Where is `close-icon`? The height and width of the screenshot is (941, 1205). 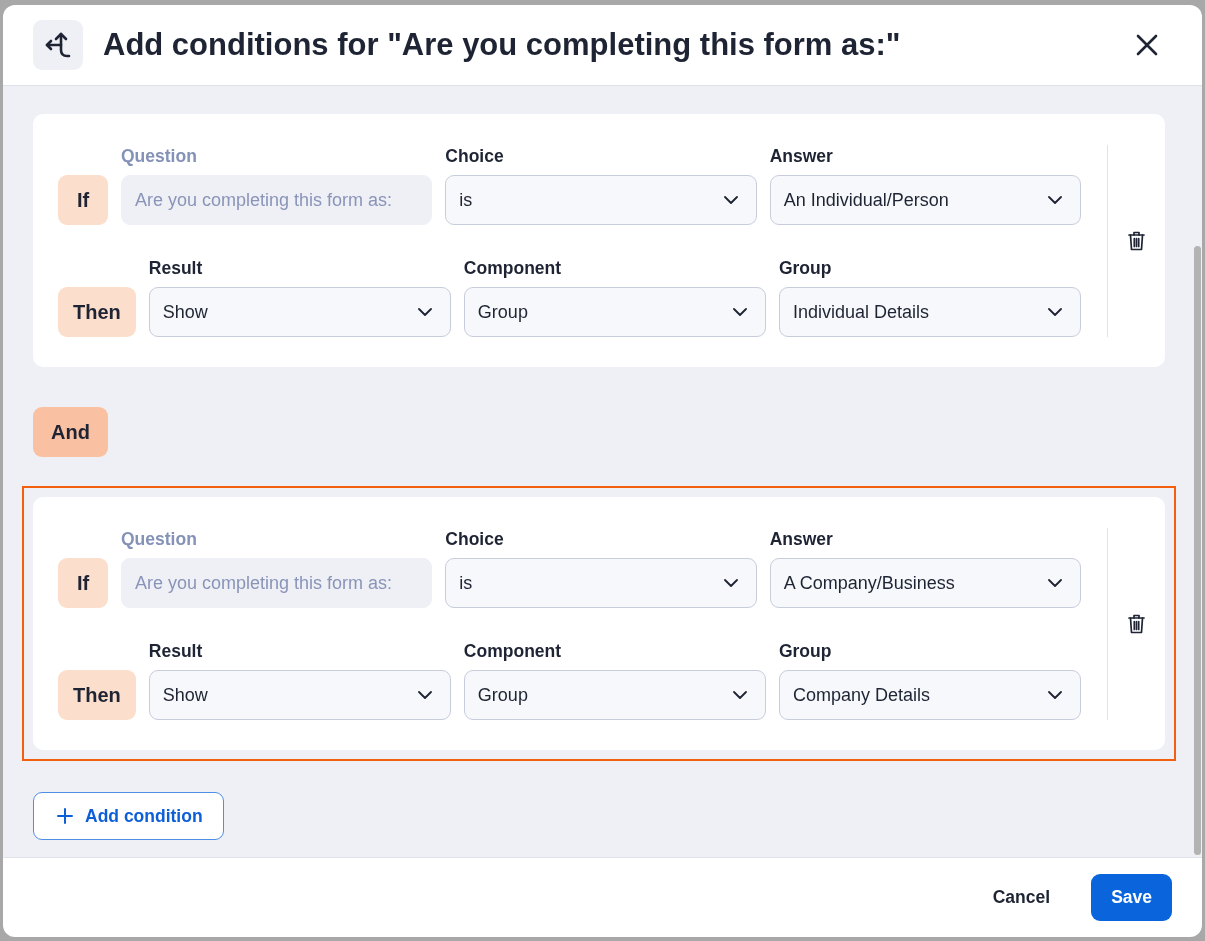
close-icon is located at coordinates (1147, 45).